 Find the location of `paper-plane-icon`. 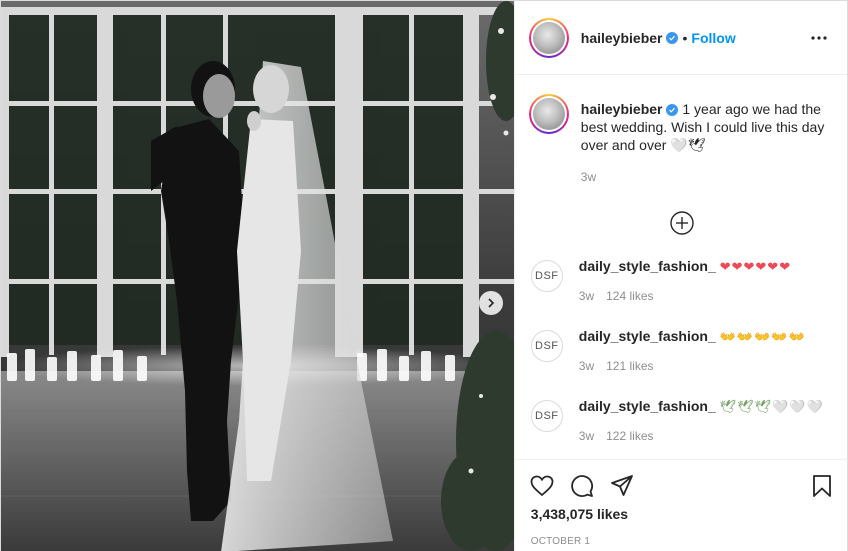

paper-plane-icon is located at coordinates (622, 486).